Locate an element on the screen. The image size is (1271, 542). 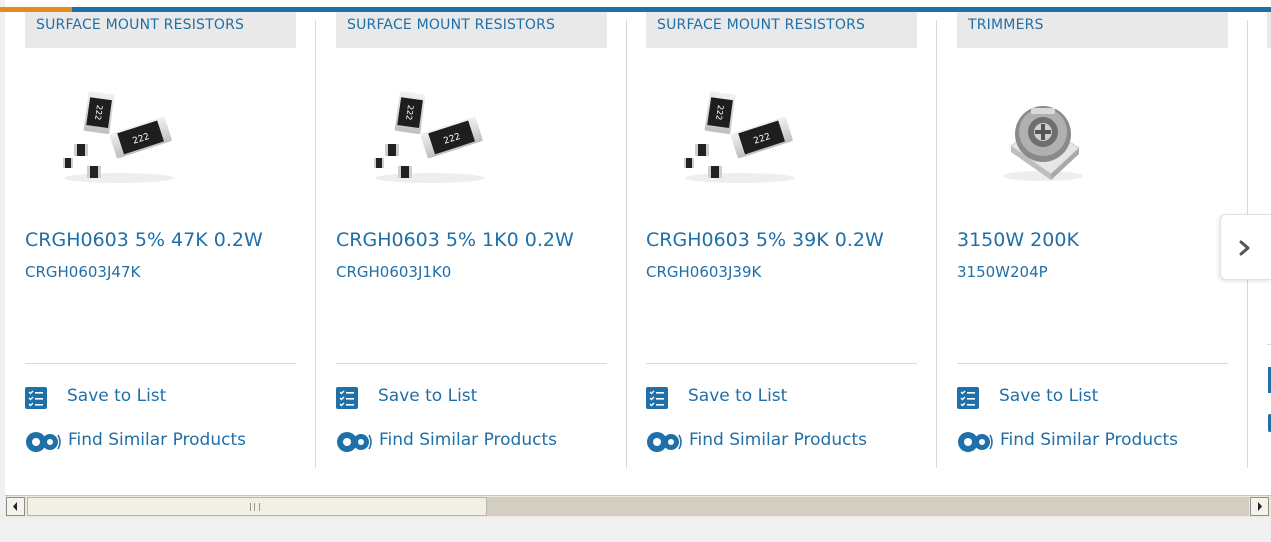
product-title-link: CRGH0603 5% 39K 0.2W is located at coordinates (765, 240).